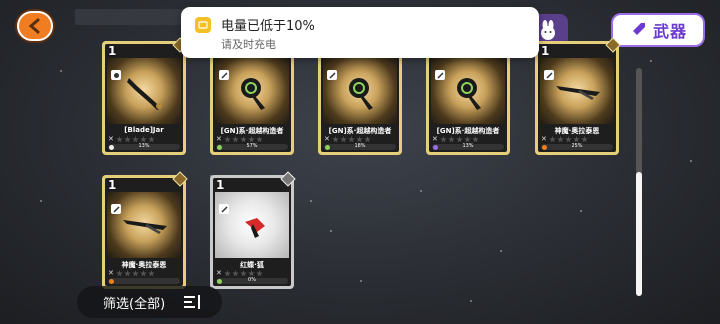 The image size is (720, 324). Describe the element at coordinates (203, 25) in the screenshot. I see `battery-icon` at that location.